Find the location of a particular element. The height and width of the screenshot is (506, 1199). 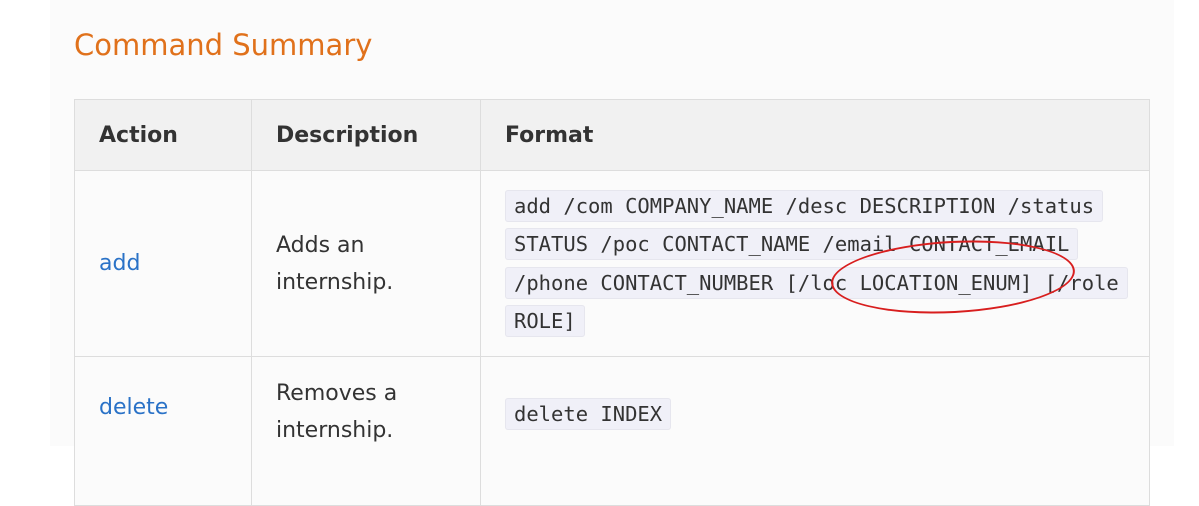

command-link-add: add is located at coordinates (119, 263).